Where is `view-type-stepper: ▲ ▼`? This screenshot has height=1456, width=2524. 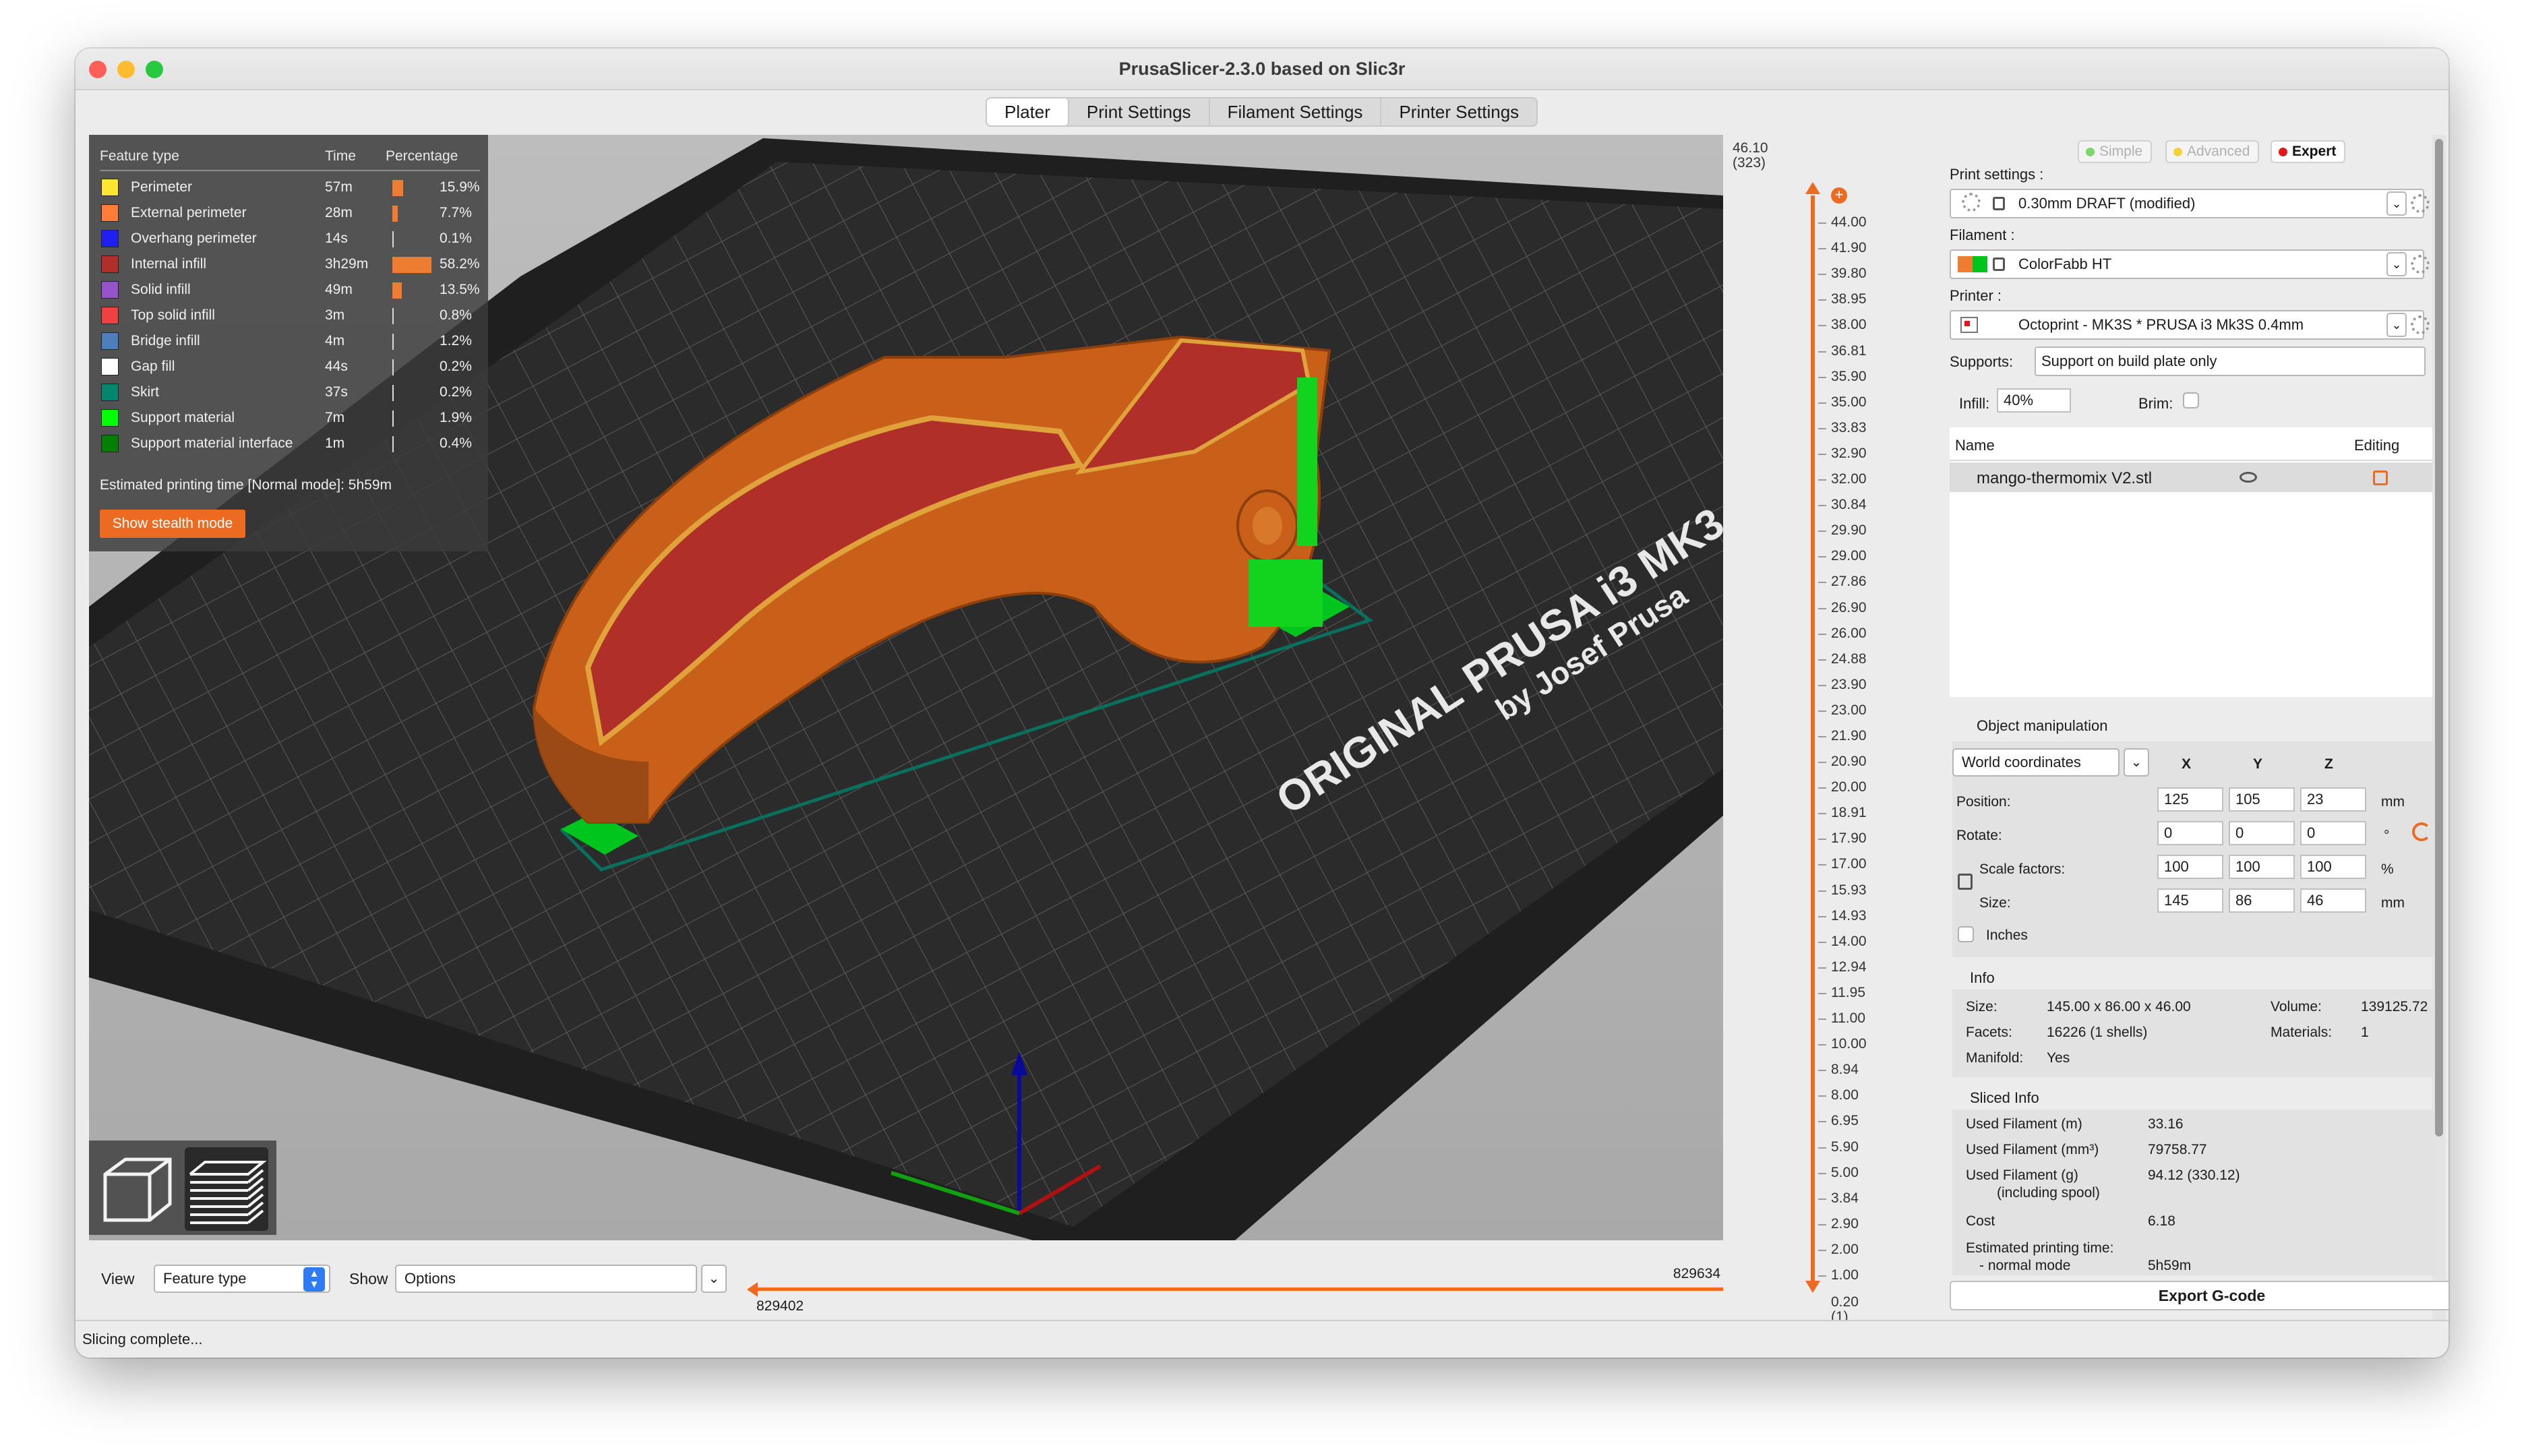 view-type-stepper: ▲ ▼ is located at coordinates (314, 1279).